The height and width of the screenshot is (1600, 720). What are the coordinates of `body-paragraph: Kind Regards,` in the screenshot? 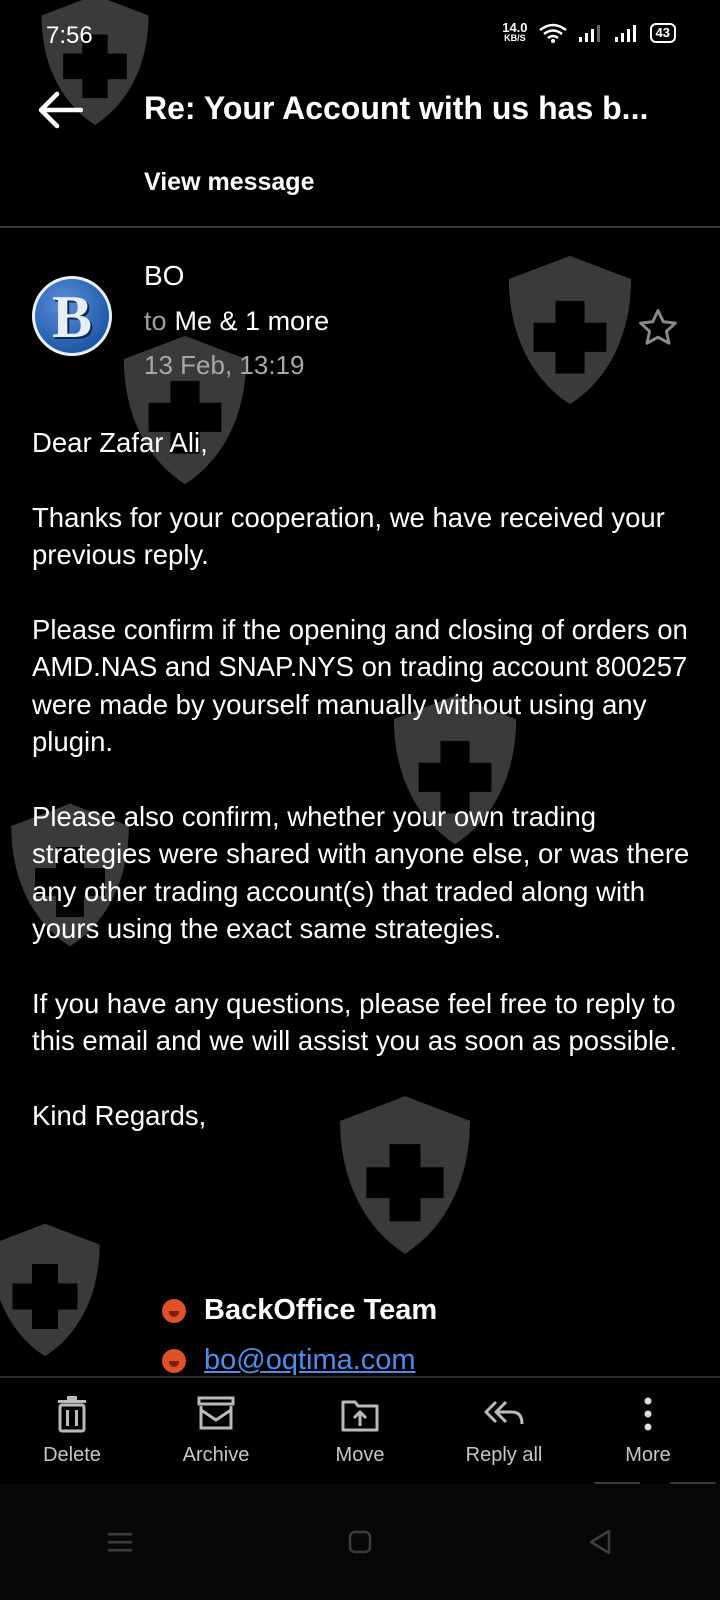 It's located at (119, 1115).